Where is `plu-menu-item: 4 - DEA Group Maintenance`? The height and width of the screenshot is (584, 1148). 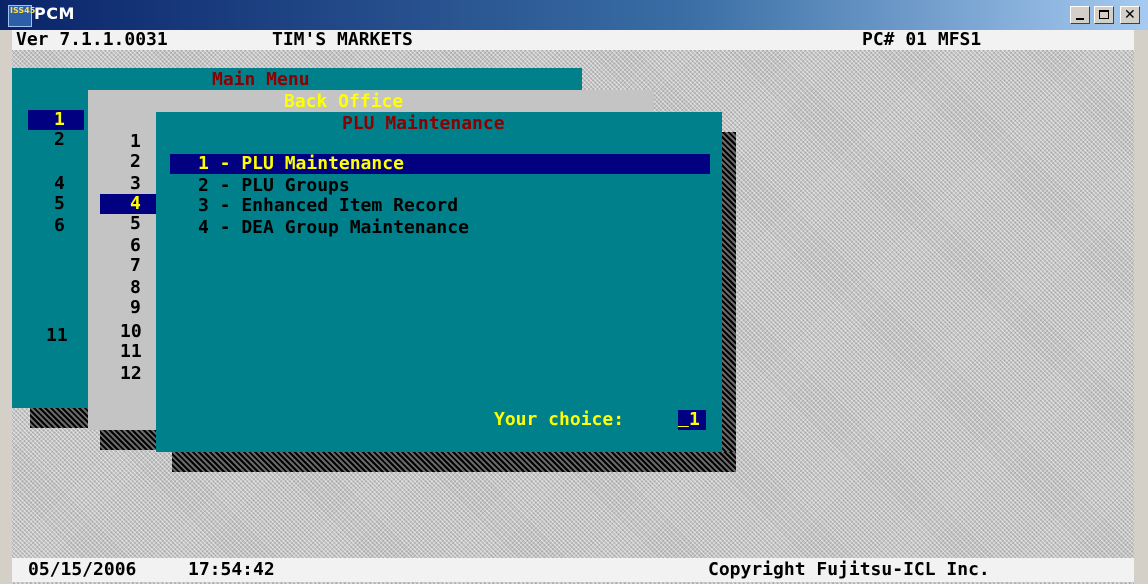
plu-menu-item: 4 - DEA Group Maintenance is located at coordinates (333, 228).